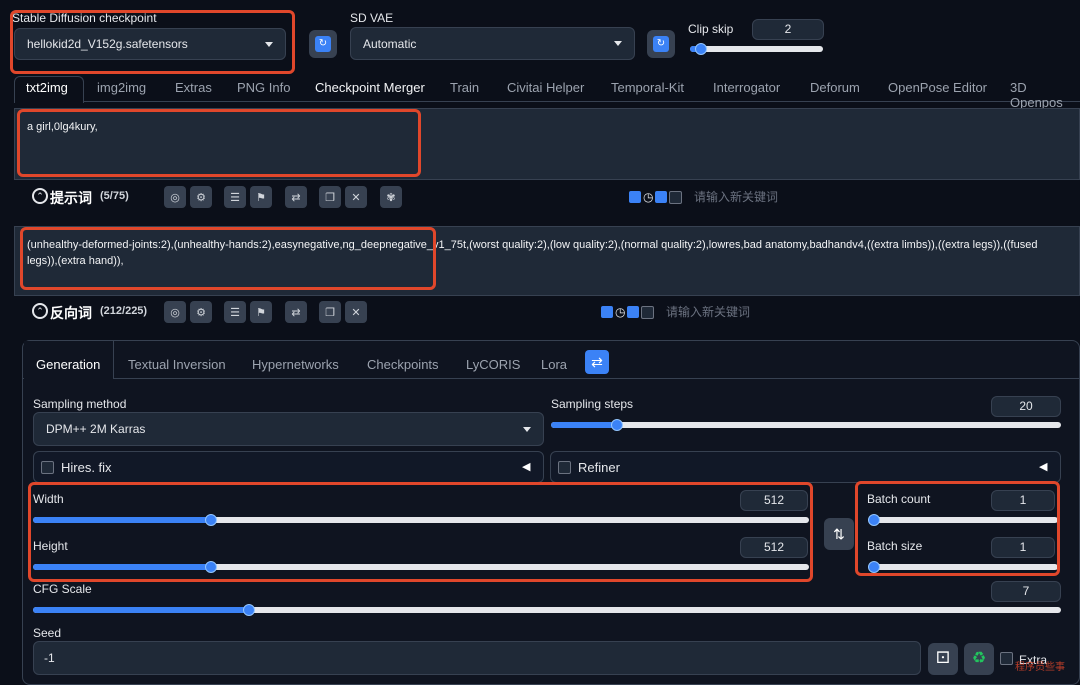 This screenshot has width=1080, height=685. Describe the element at coordinates (1006, 658) in the screenshot. I see `extra-checkbox` at that location.